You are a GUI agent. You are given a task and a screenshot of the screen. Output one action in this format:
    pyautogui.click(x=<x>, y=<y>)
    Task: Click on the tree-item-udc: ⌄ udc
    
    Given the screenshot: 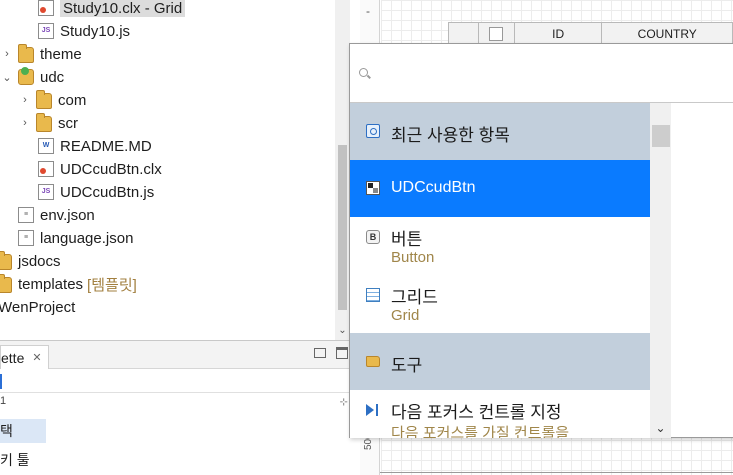 What is the action you would take?
    pyautogui.click(x=32, y=77)
    